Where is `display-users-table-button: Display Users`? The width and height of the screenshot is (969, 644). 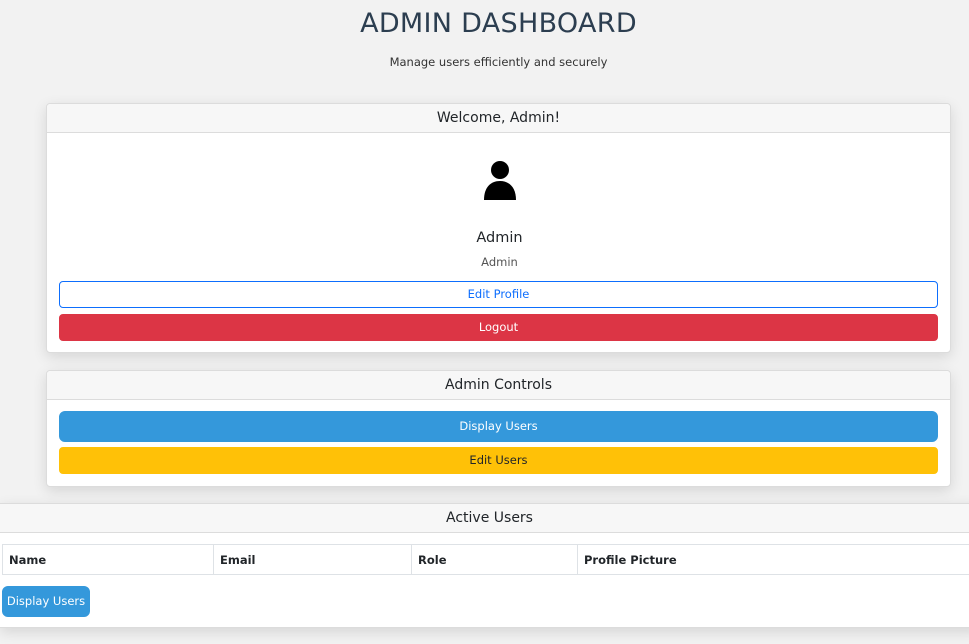 display-users-table-button: Display Users is located at coordinates (46, 601).